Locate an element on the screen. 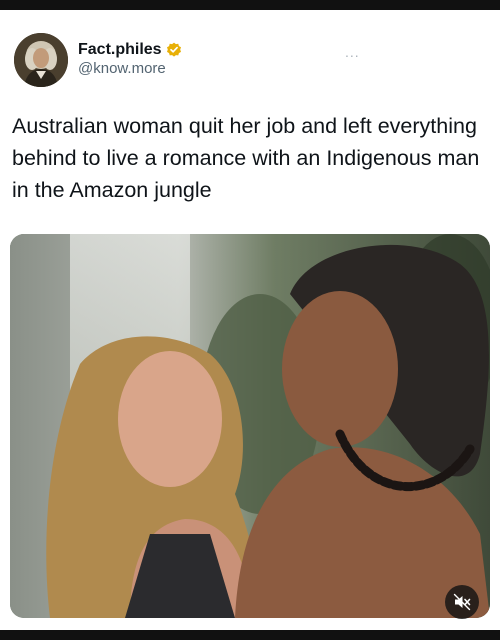 This screenshot has width=500, height=640. portrait-avatar-icon is located at coordinates (41, 60).